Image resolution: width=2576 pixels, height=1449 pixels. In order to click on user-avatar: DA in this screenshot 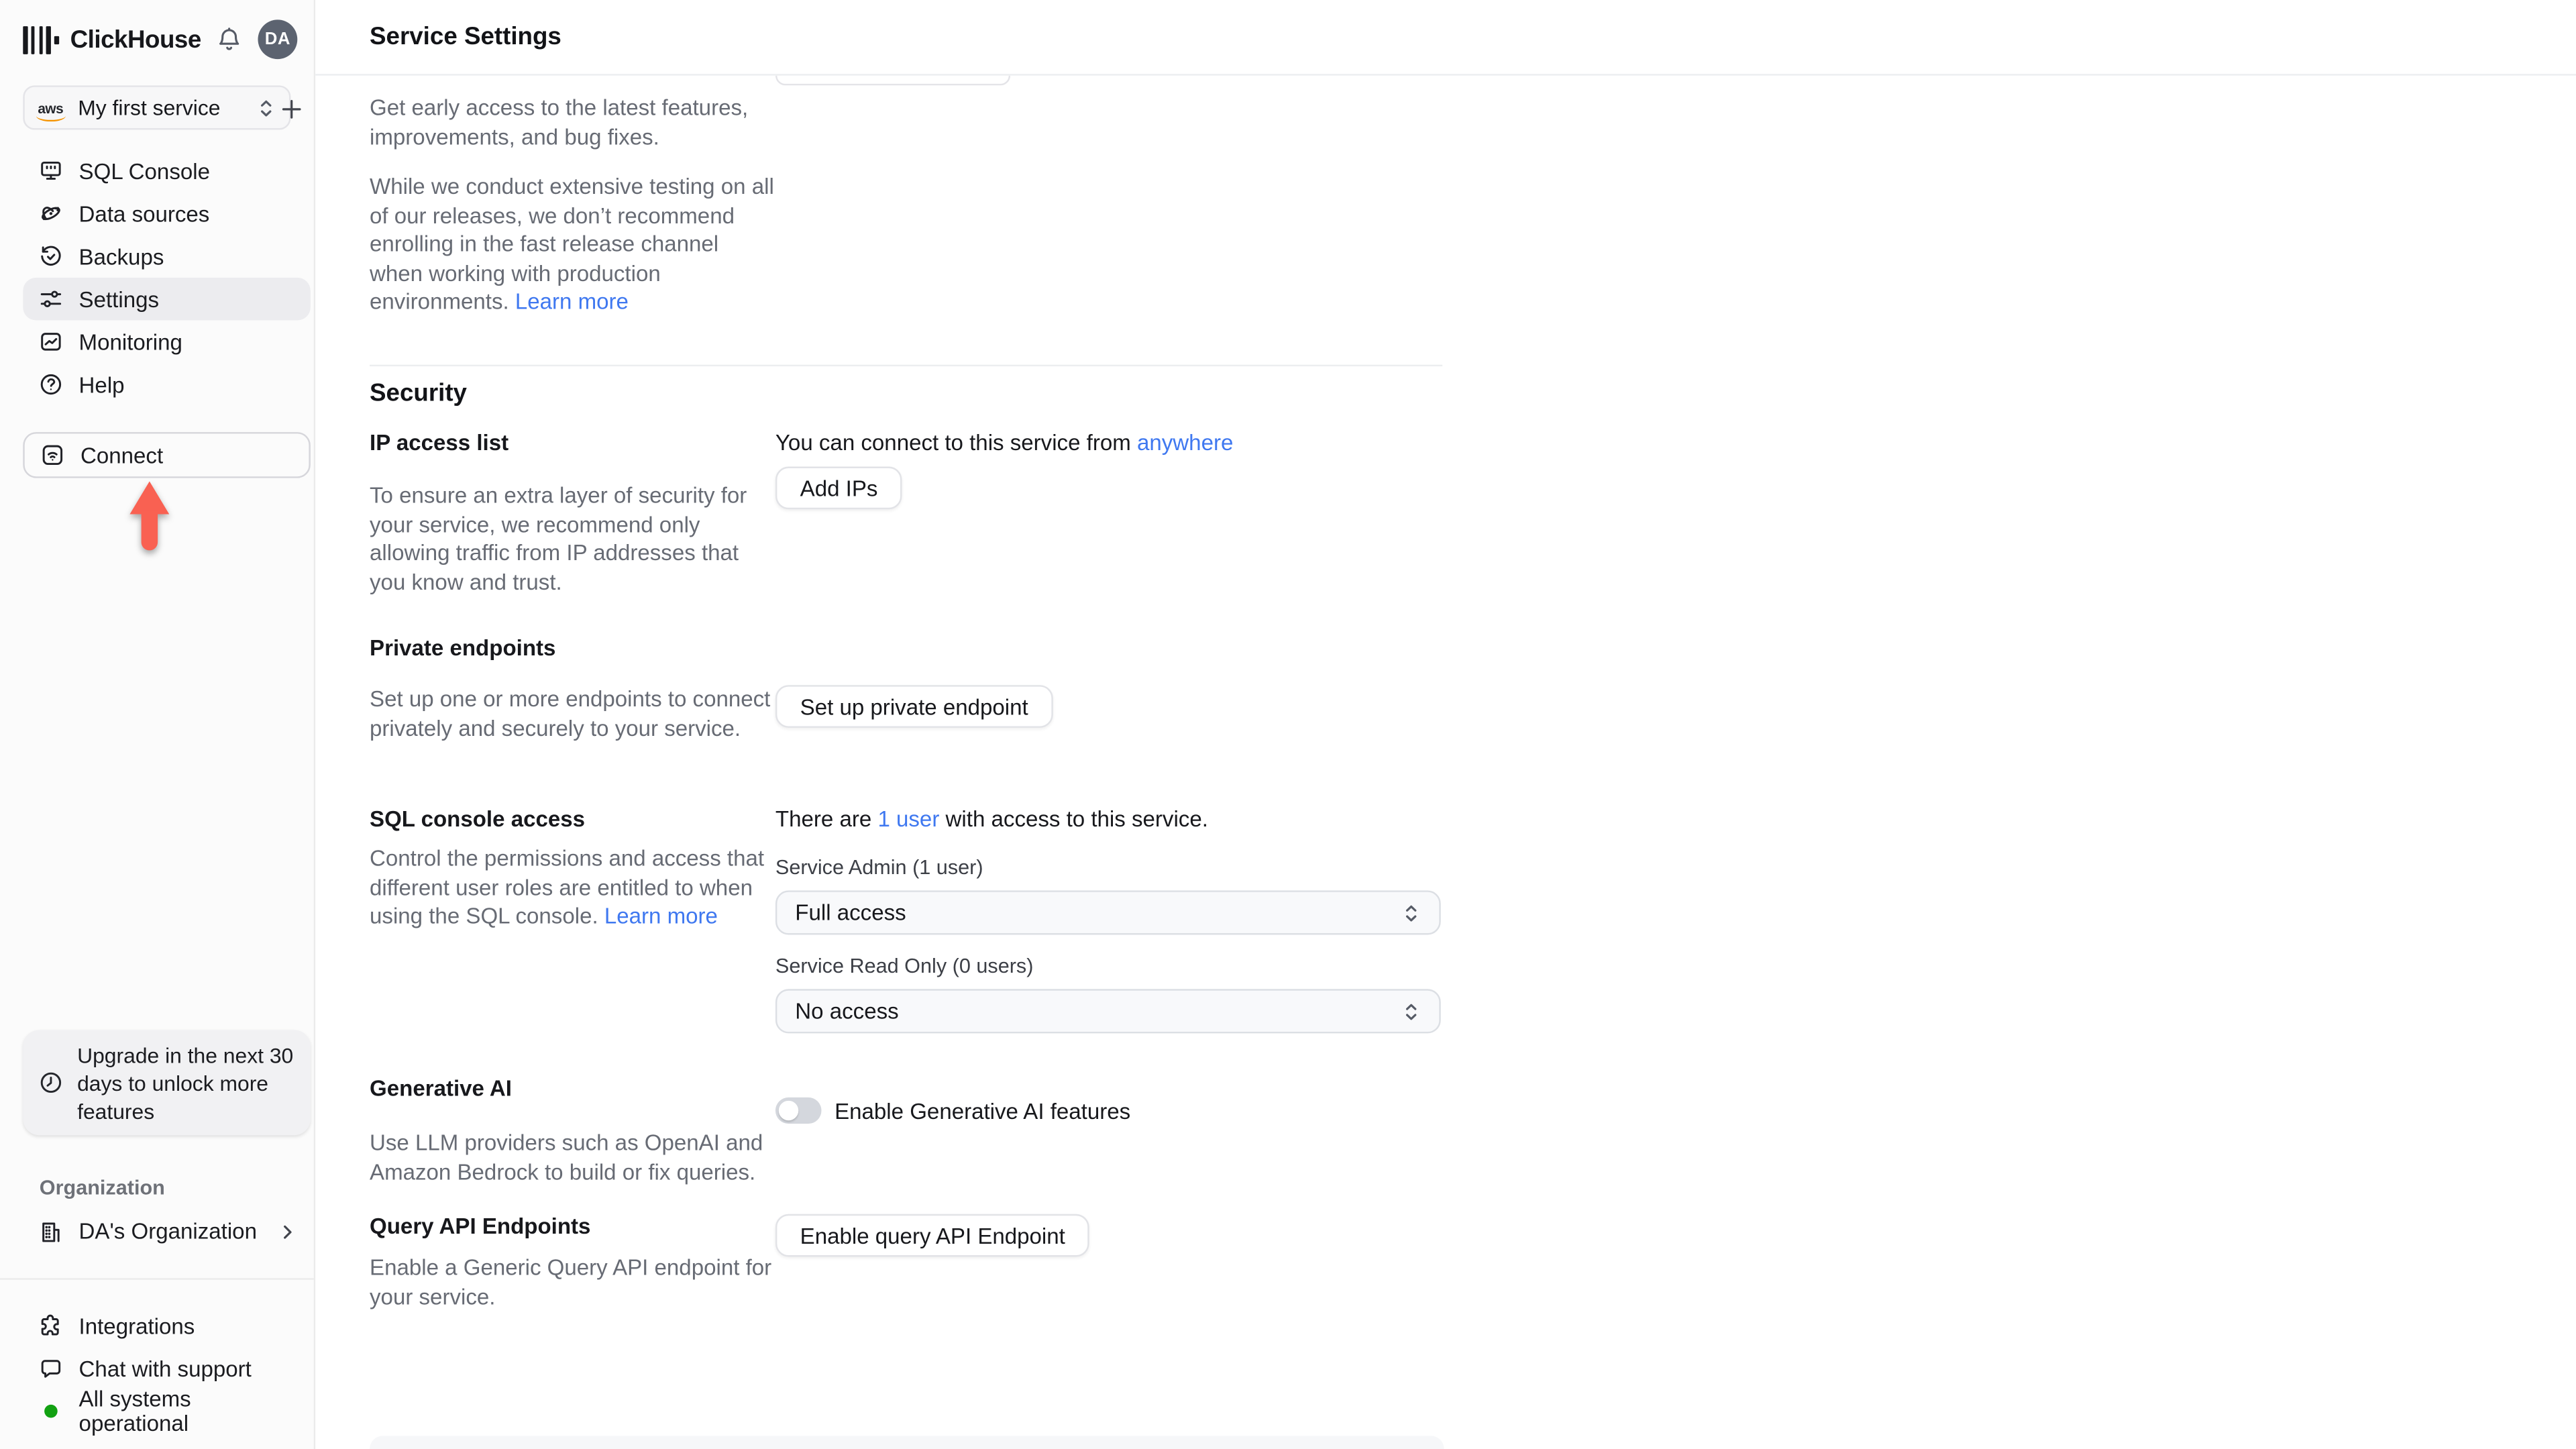, I will do `click(278, 39)`.